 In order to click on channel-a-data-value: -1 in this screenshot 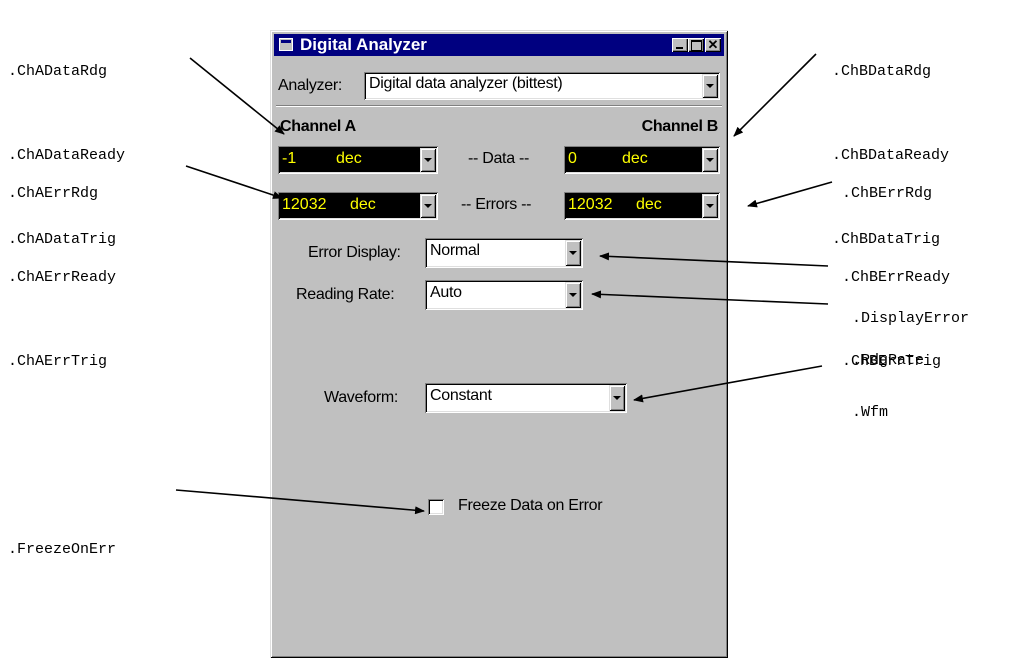, I will do `click(289, 158)`.